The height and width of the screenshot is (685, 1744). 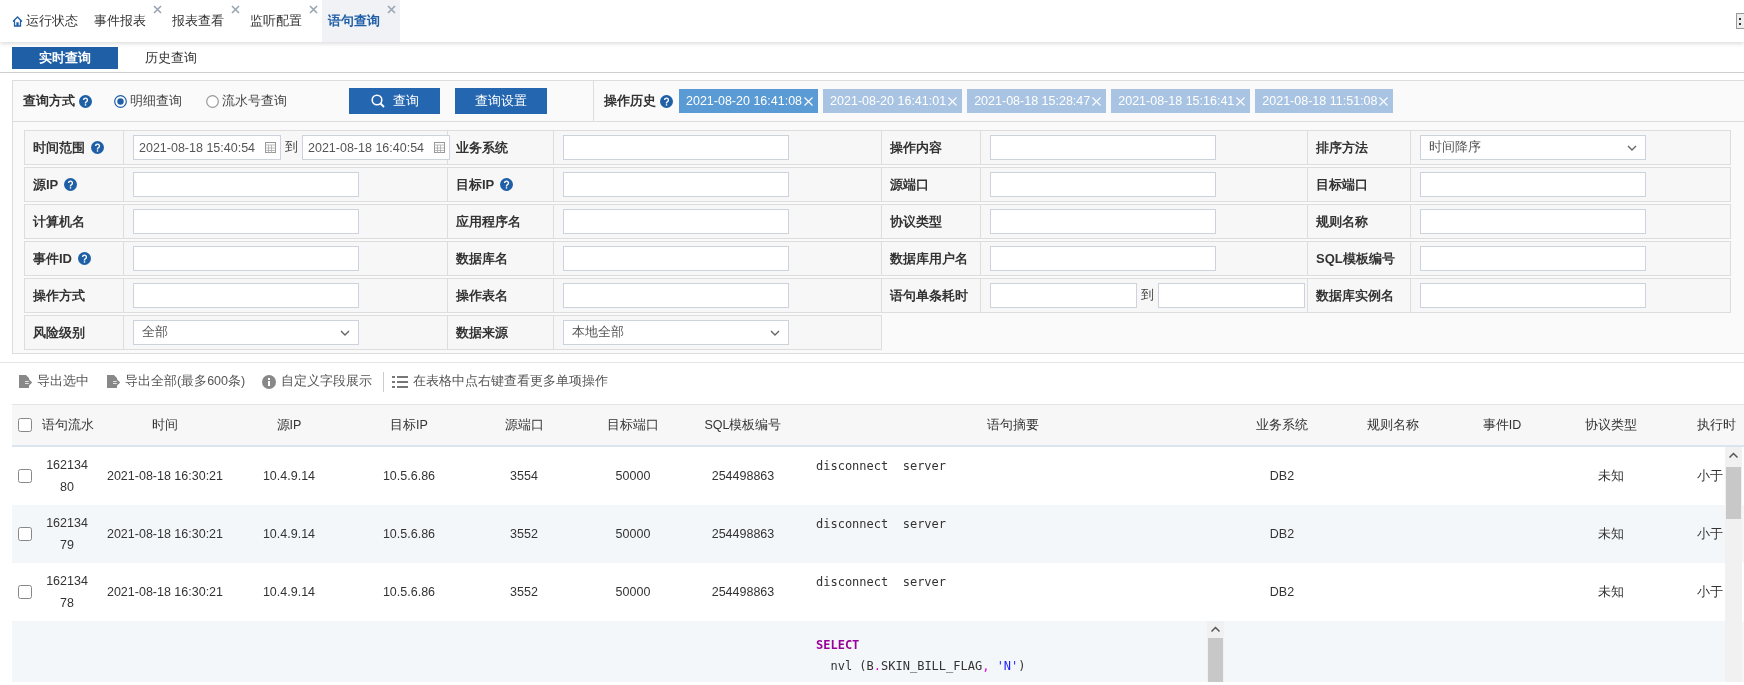 What do you see at coordinates (59, 147) in the screenshot?
I see `field-label: 时间范围` at bounding box center [59, 147].